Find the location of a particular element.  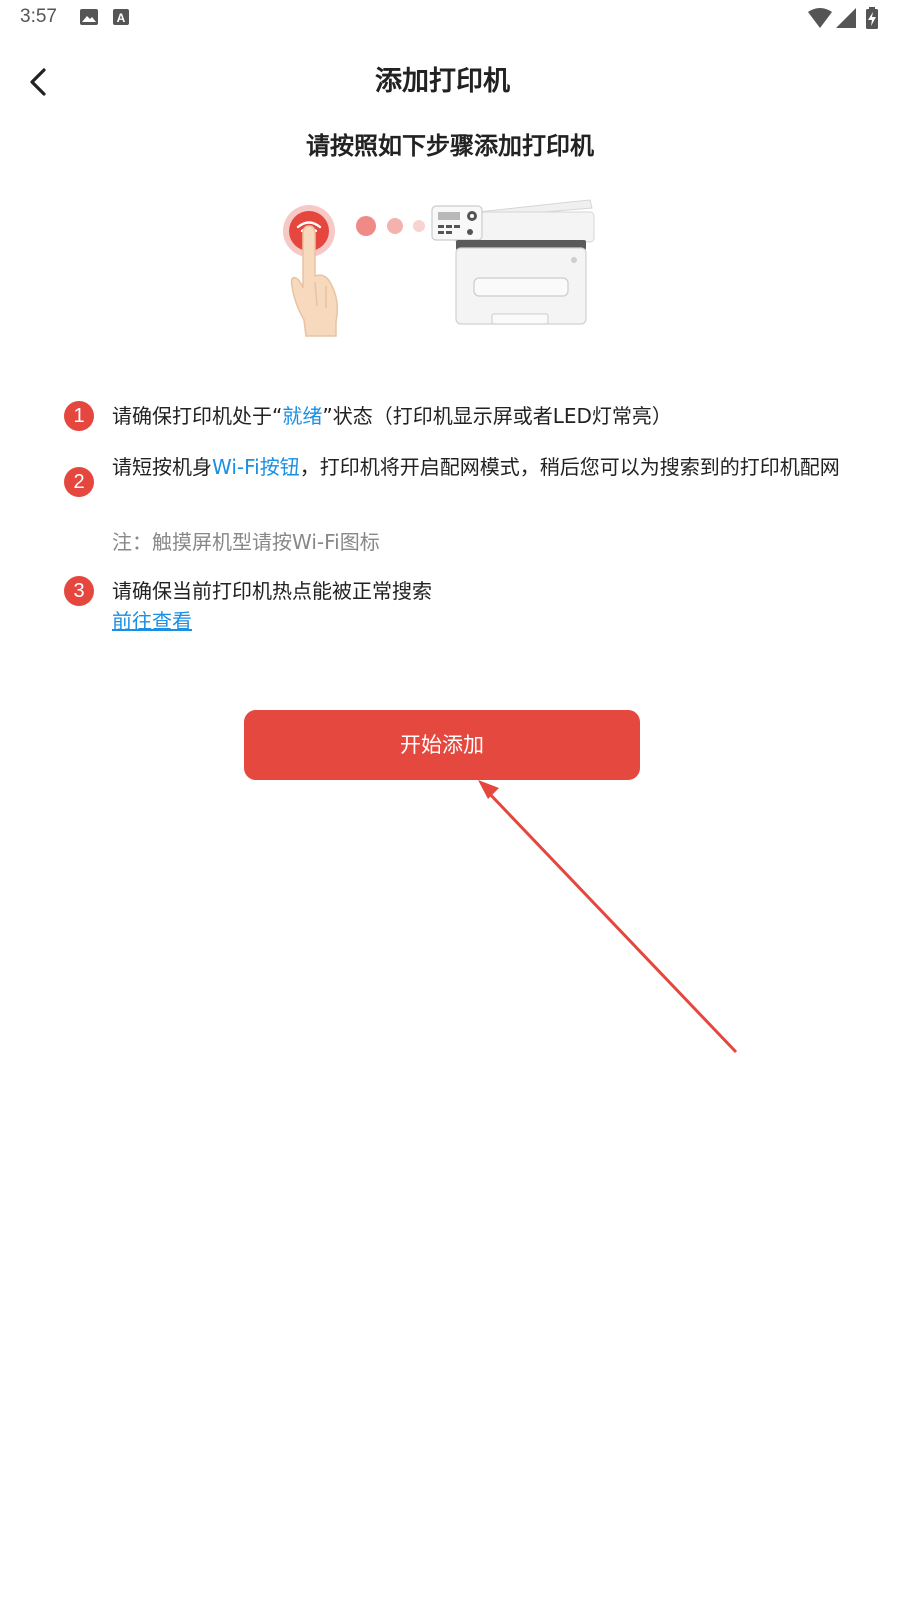

text-a-icon: A is located at coordinates (121, 17).